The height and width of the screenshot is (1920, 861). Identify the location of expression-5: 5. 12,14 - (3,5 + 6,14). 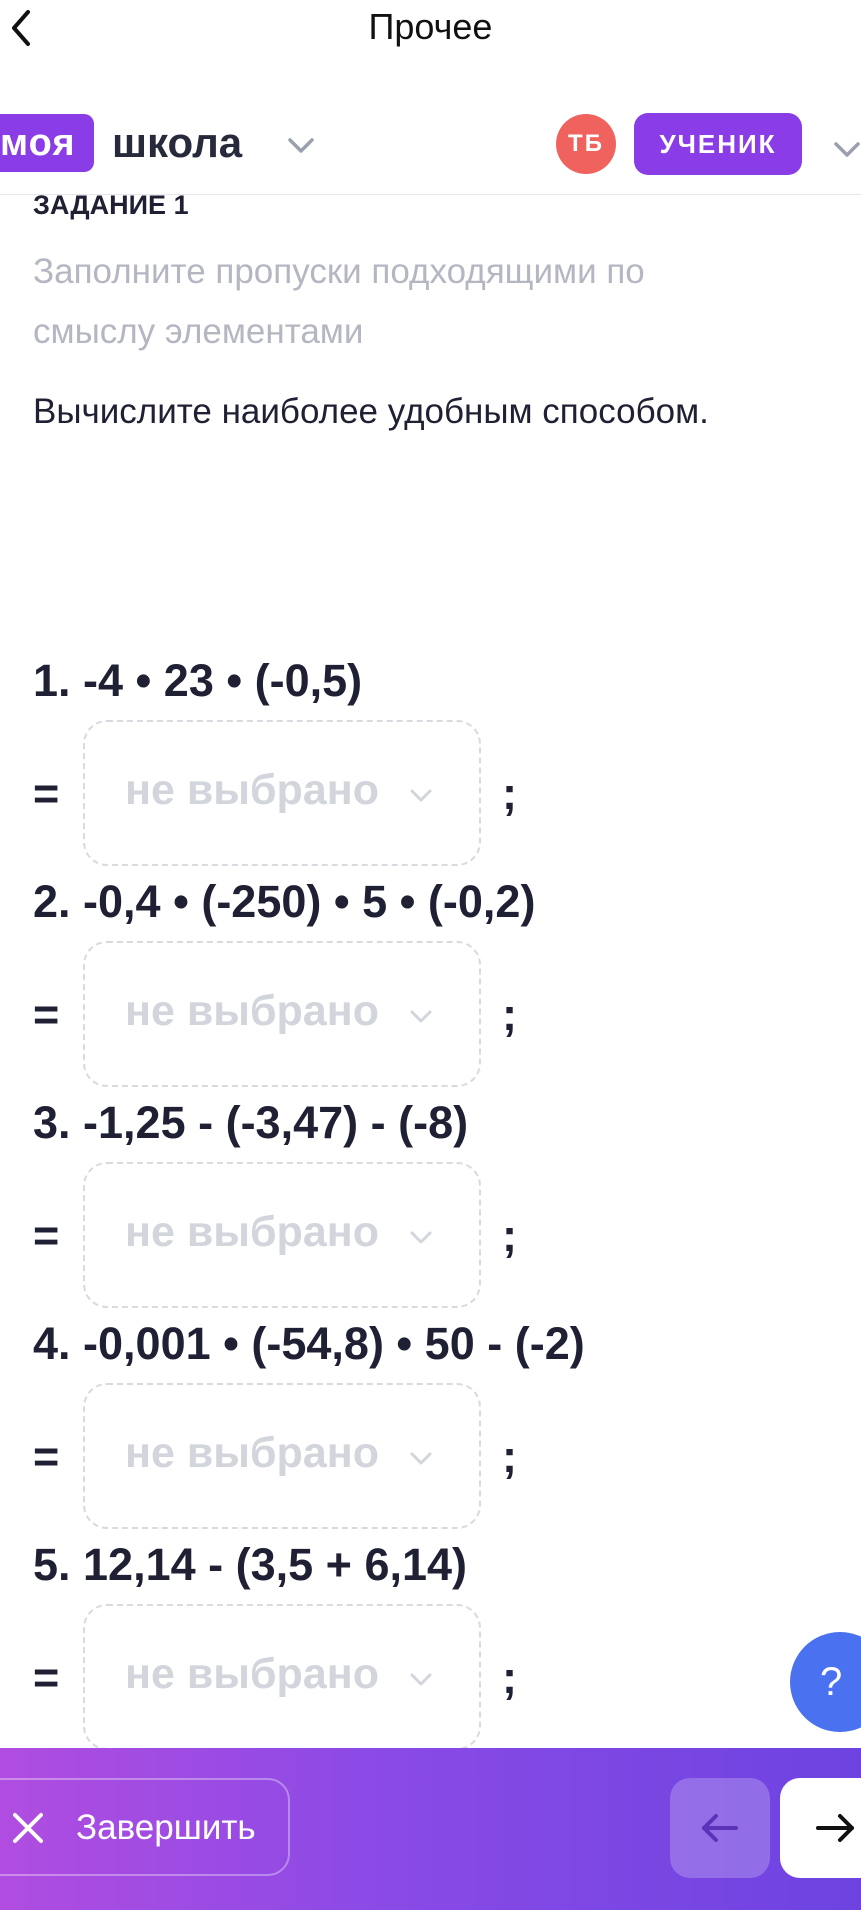
(250, 1564).